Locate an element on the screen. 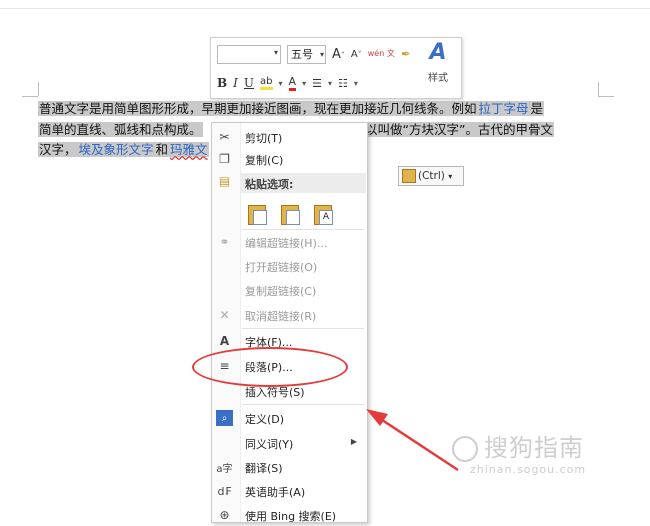 The width and height of the screenshot is (650, 526). grow-font-button: A˄ is located at coordinates (338, 54).